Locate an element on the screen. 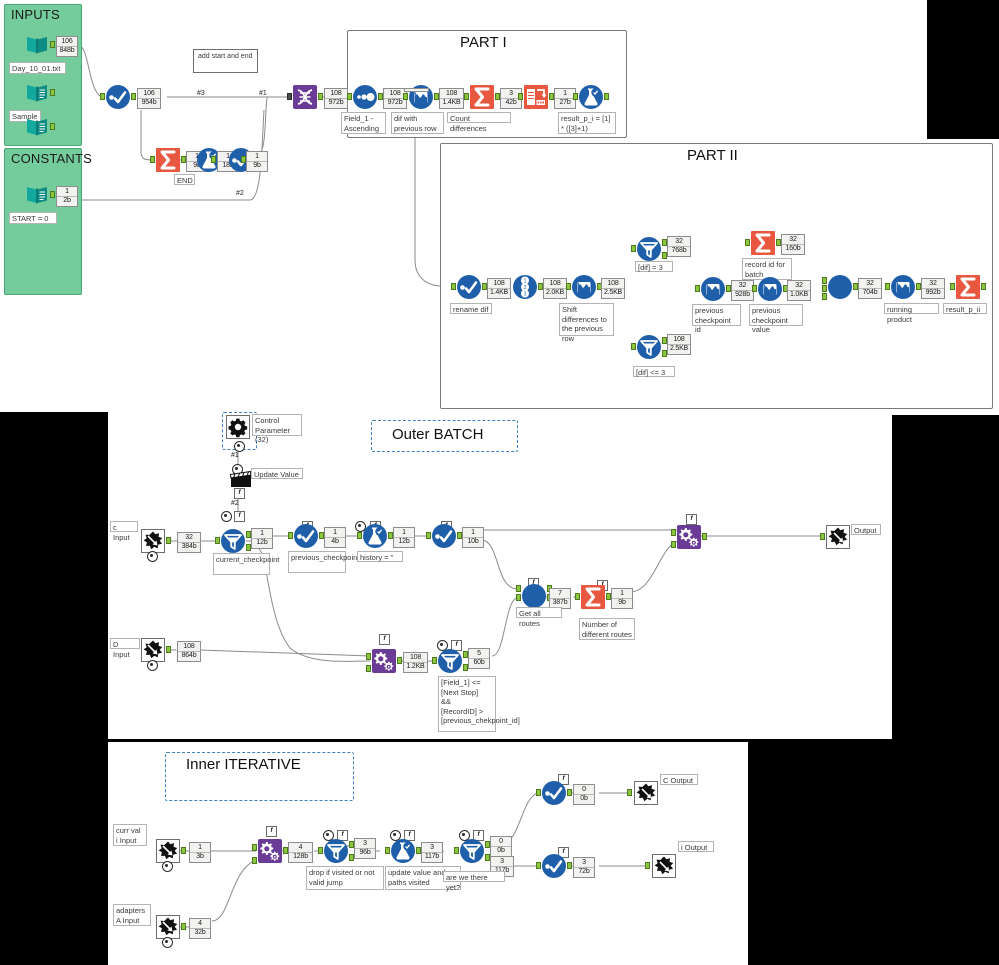  summarize-routes is located at coordinates (593, 597).